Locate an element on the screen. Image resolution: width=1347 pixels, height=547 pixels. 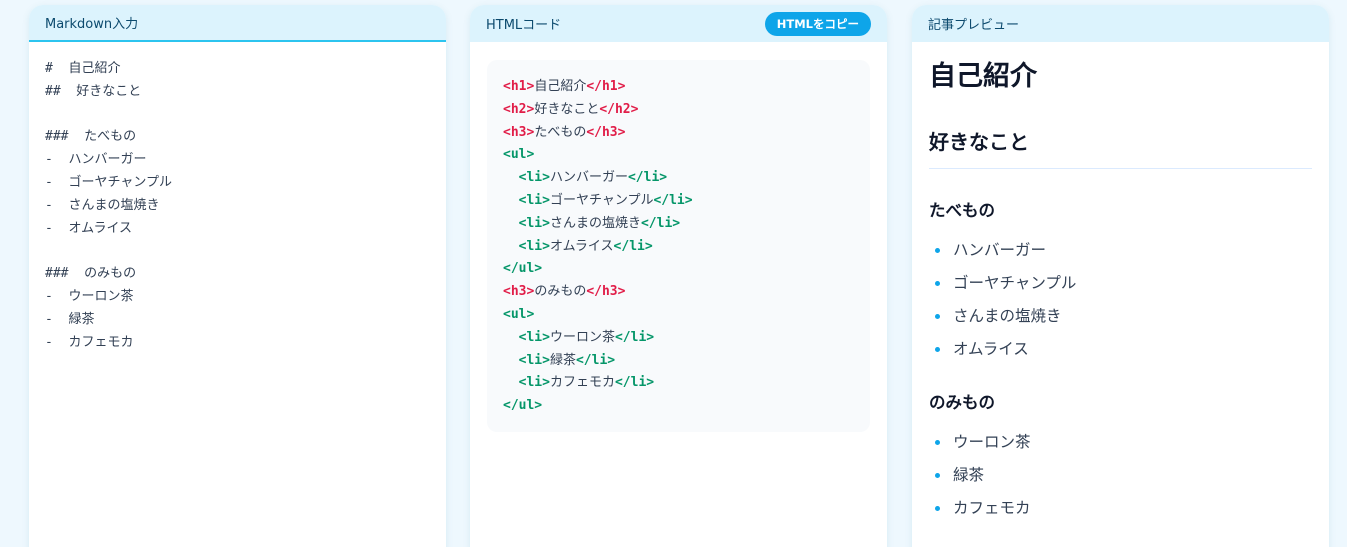
code-line: <h3>のみもの</h3> is located at coordinates (678, 292).